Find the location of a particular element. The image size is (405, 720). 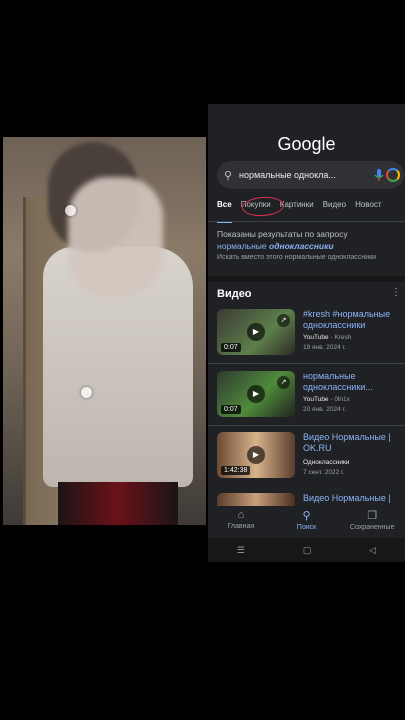

video-date: 20 янв. 2024 г. is located at coordinates (324, 409).